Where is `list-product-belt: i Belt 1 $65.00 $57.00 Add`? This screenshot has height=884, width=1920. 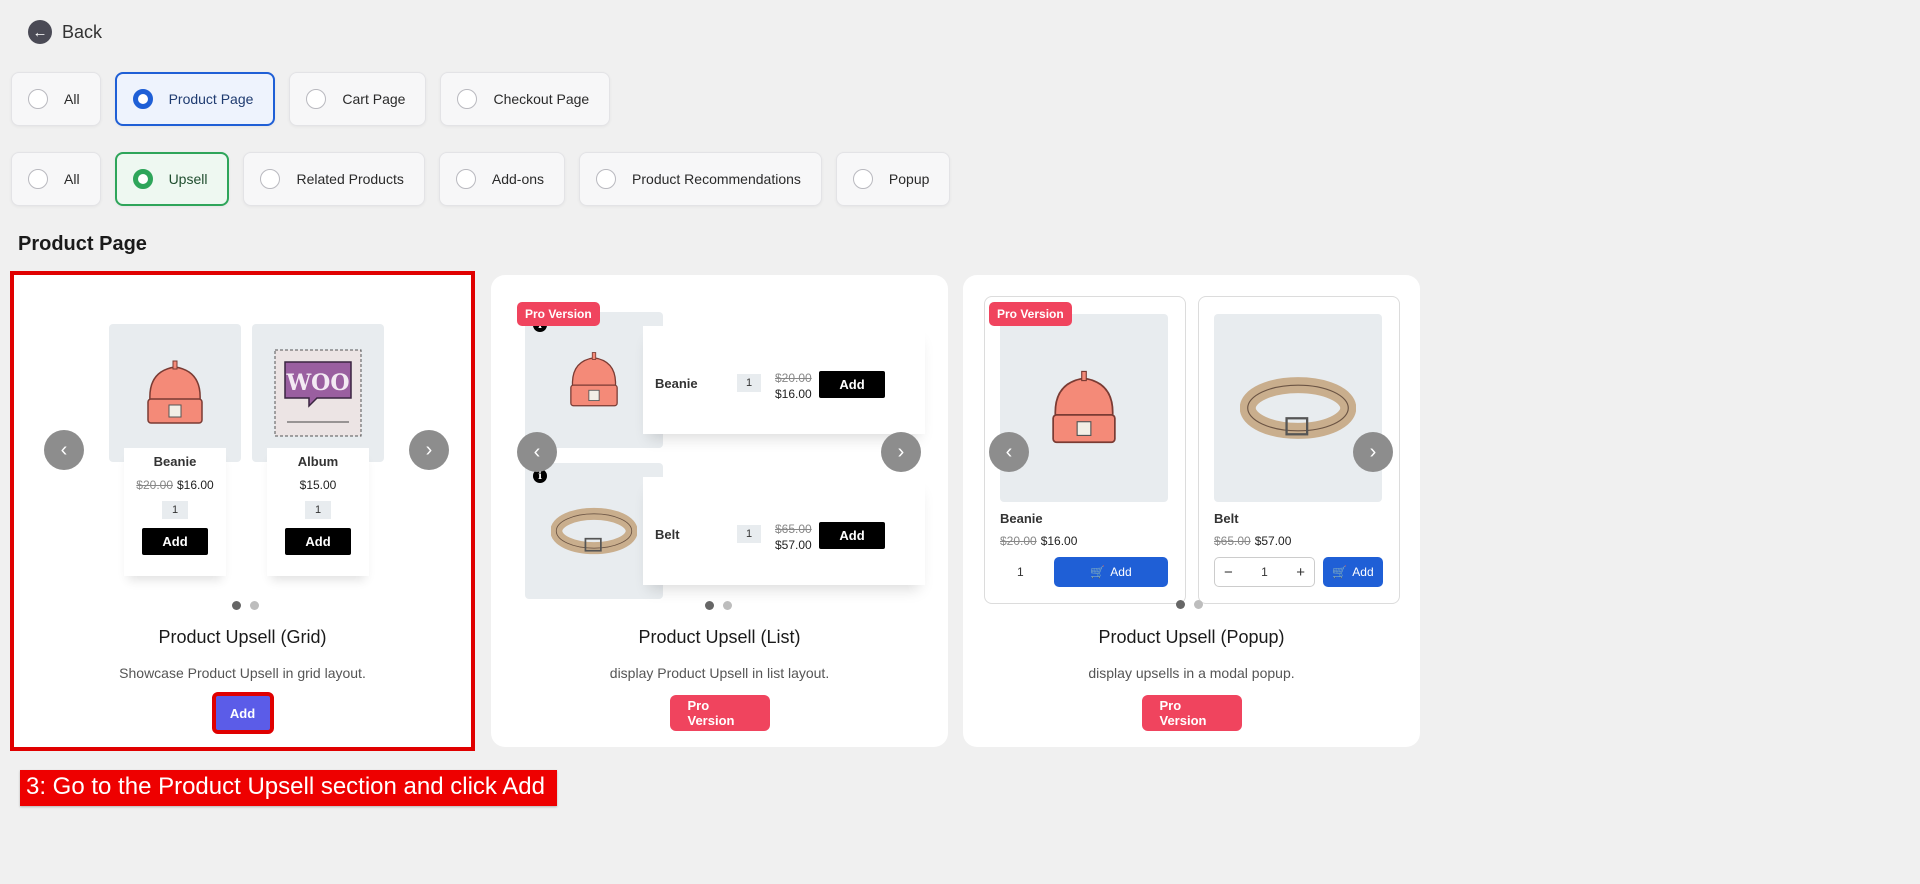 list-product-belt: i Belt 1 $65.00 $57.00 Add is located at coordinates (725, 531).